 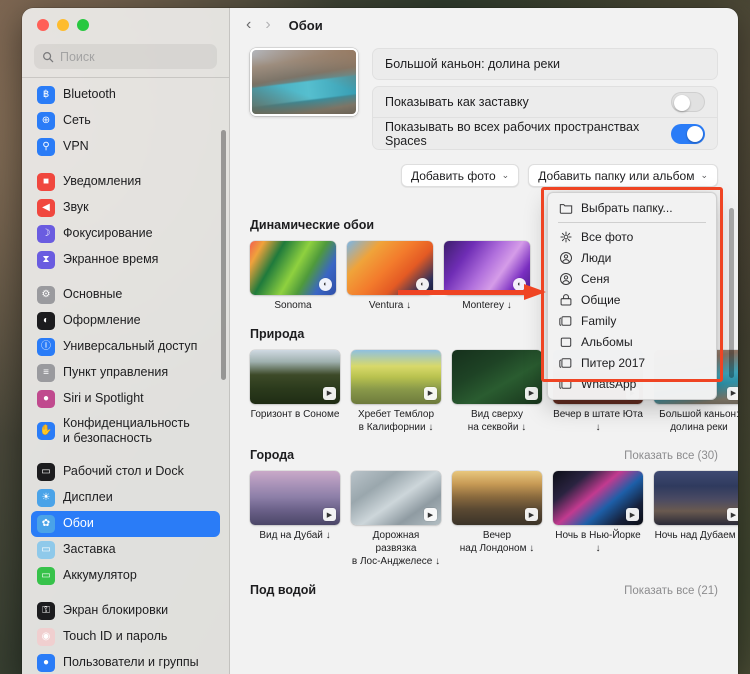 I want to click on albums-stack-icon, so click(x=565, y=321).